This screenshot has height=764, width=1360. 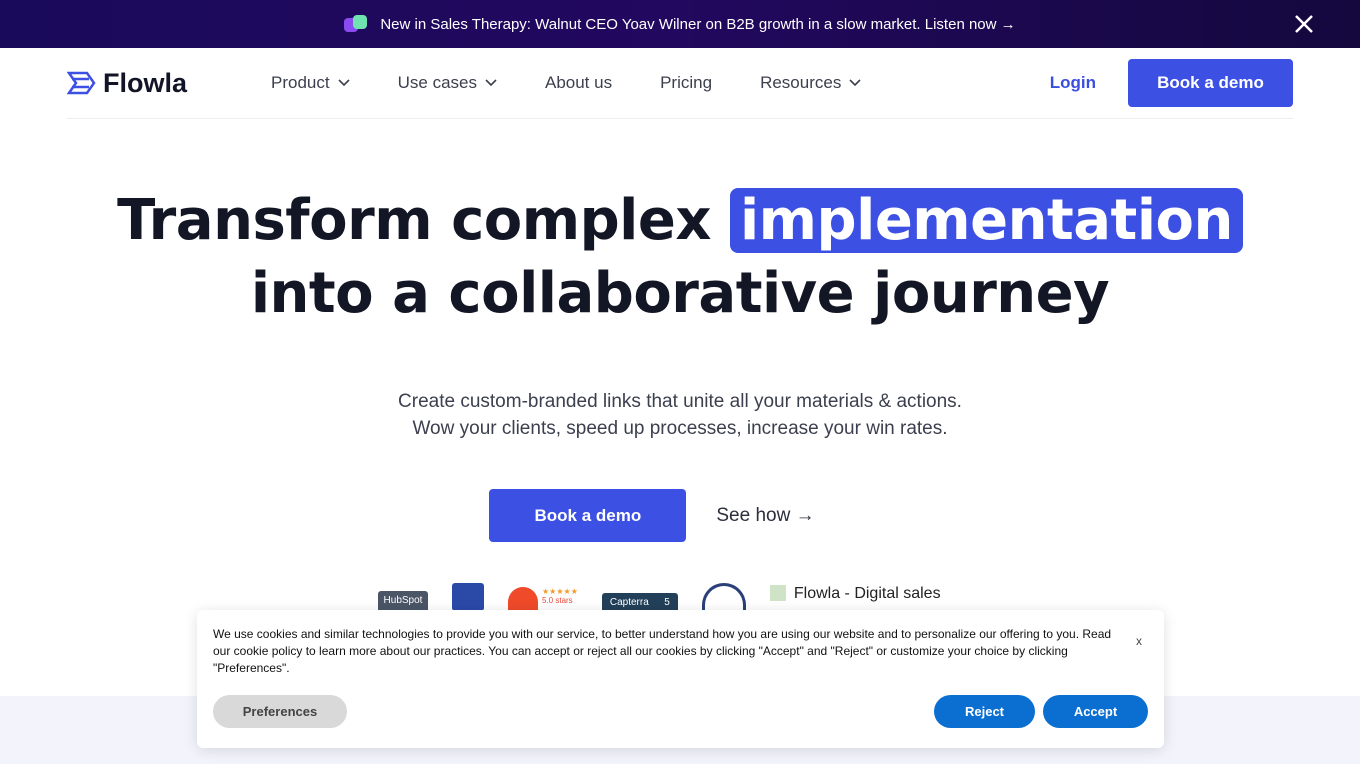 I want to click on main-menu: Product Use cases About us Pricing Resources, so click(x=566, y=83).